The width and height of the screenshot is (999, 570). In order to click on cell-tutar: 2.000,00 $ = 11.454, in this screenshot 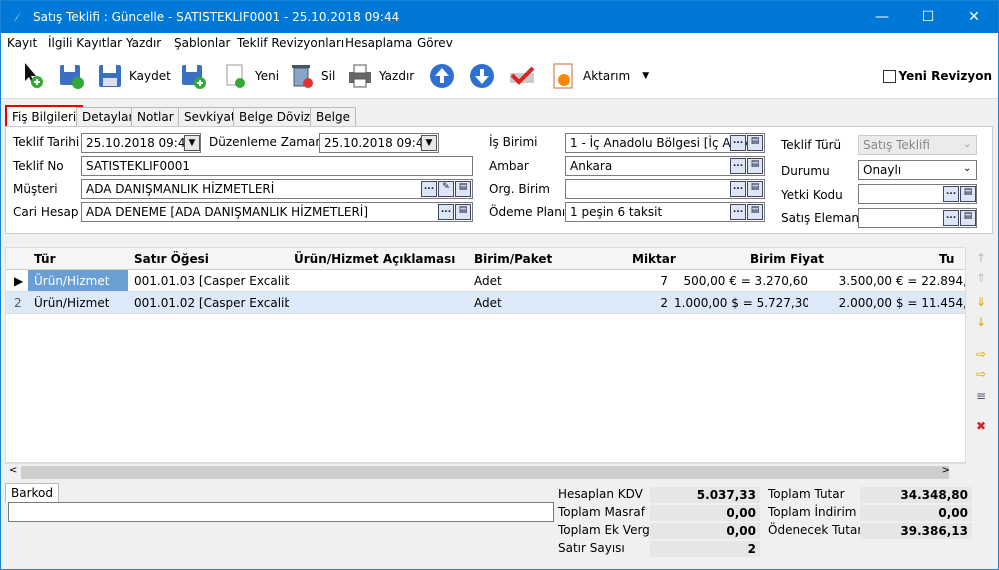, I will do `click(889, 303)`.